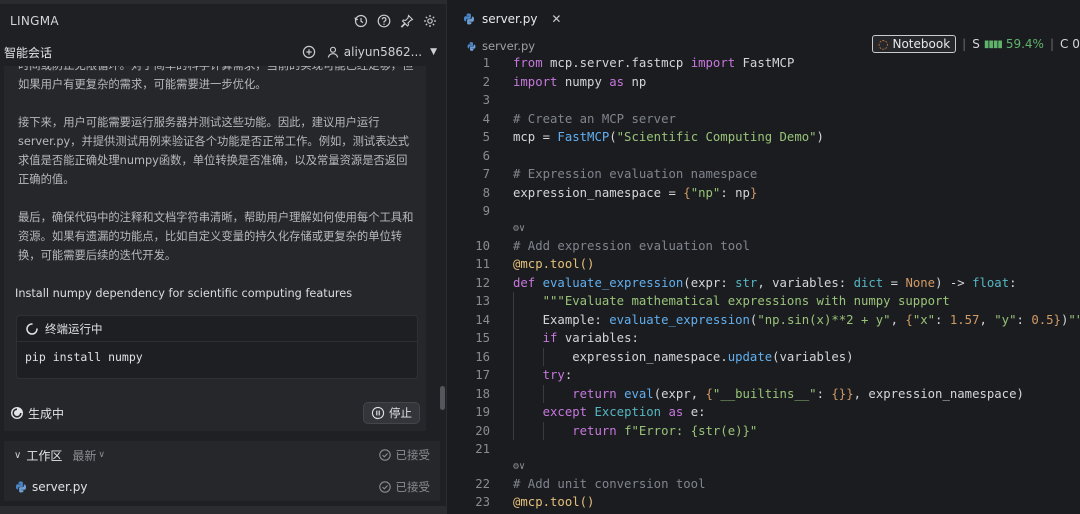 This screenshot has height=514, width=1080. I want to click on code-line: 15 if variables:, so click(764, 338).